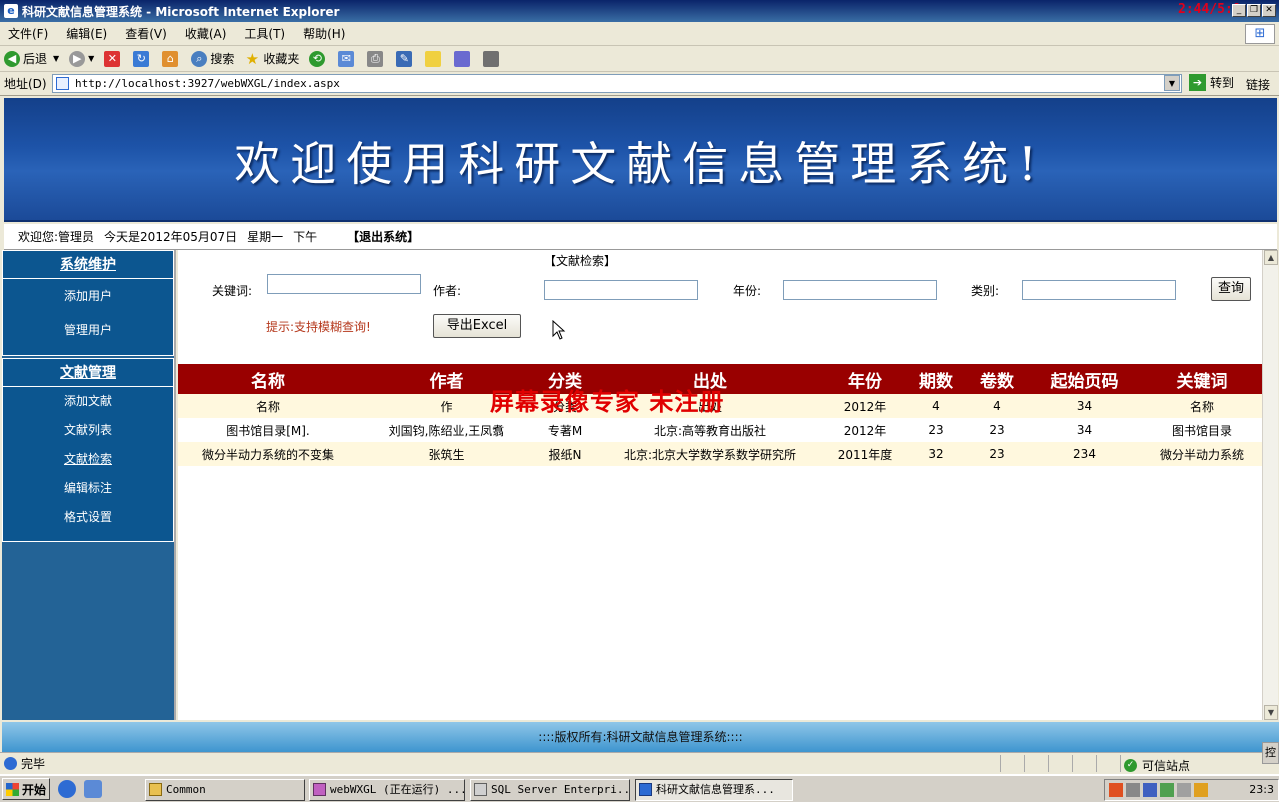 Image resolution: width=1279 pixels, height=802 pixels. I want to click on security-icon, so click(1167, 790).